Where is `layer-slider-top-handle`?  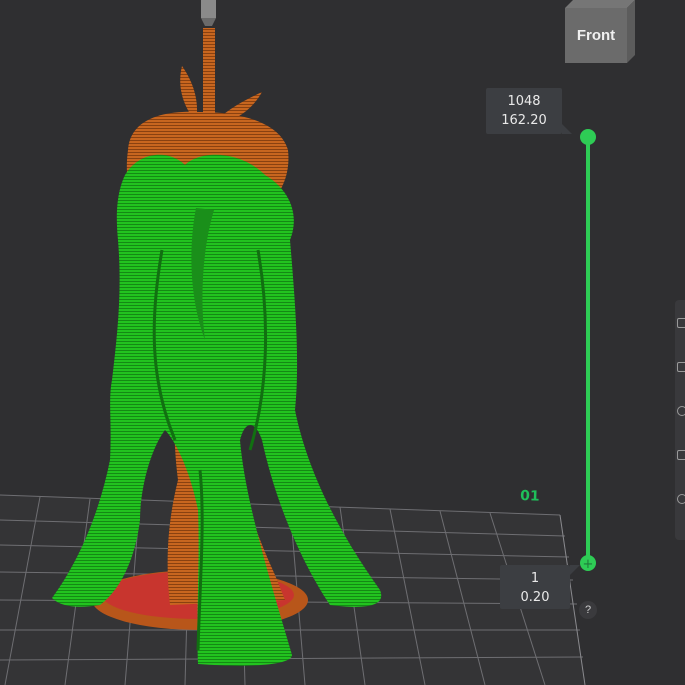
layer-slider-top-handle is located at coordinates (588, 137).